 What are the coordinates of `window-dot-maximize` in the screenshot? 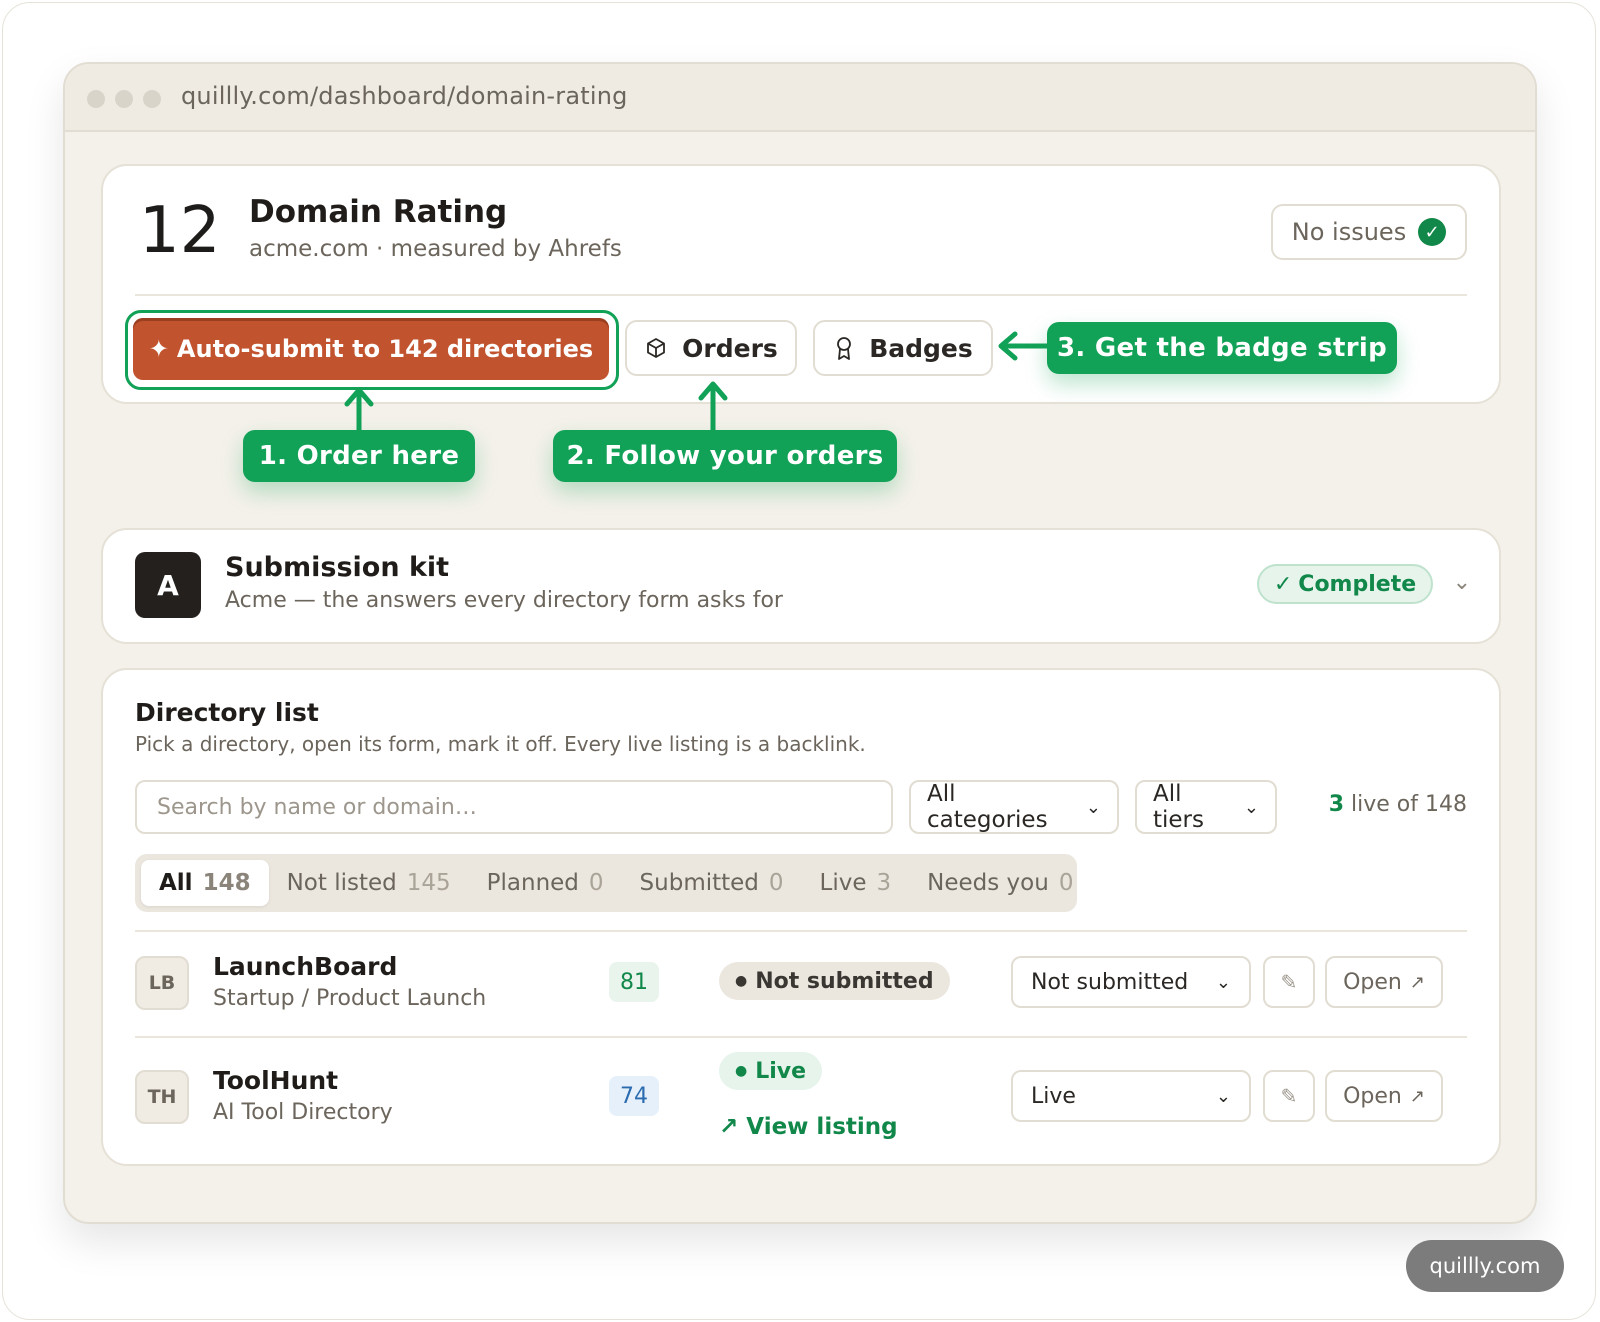 It's located at (152, 99).